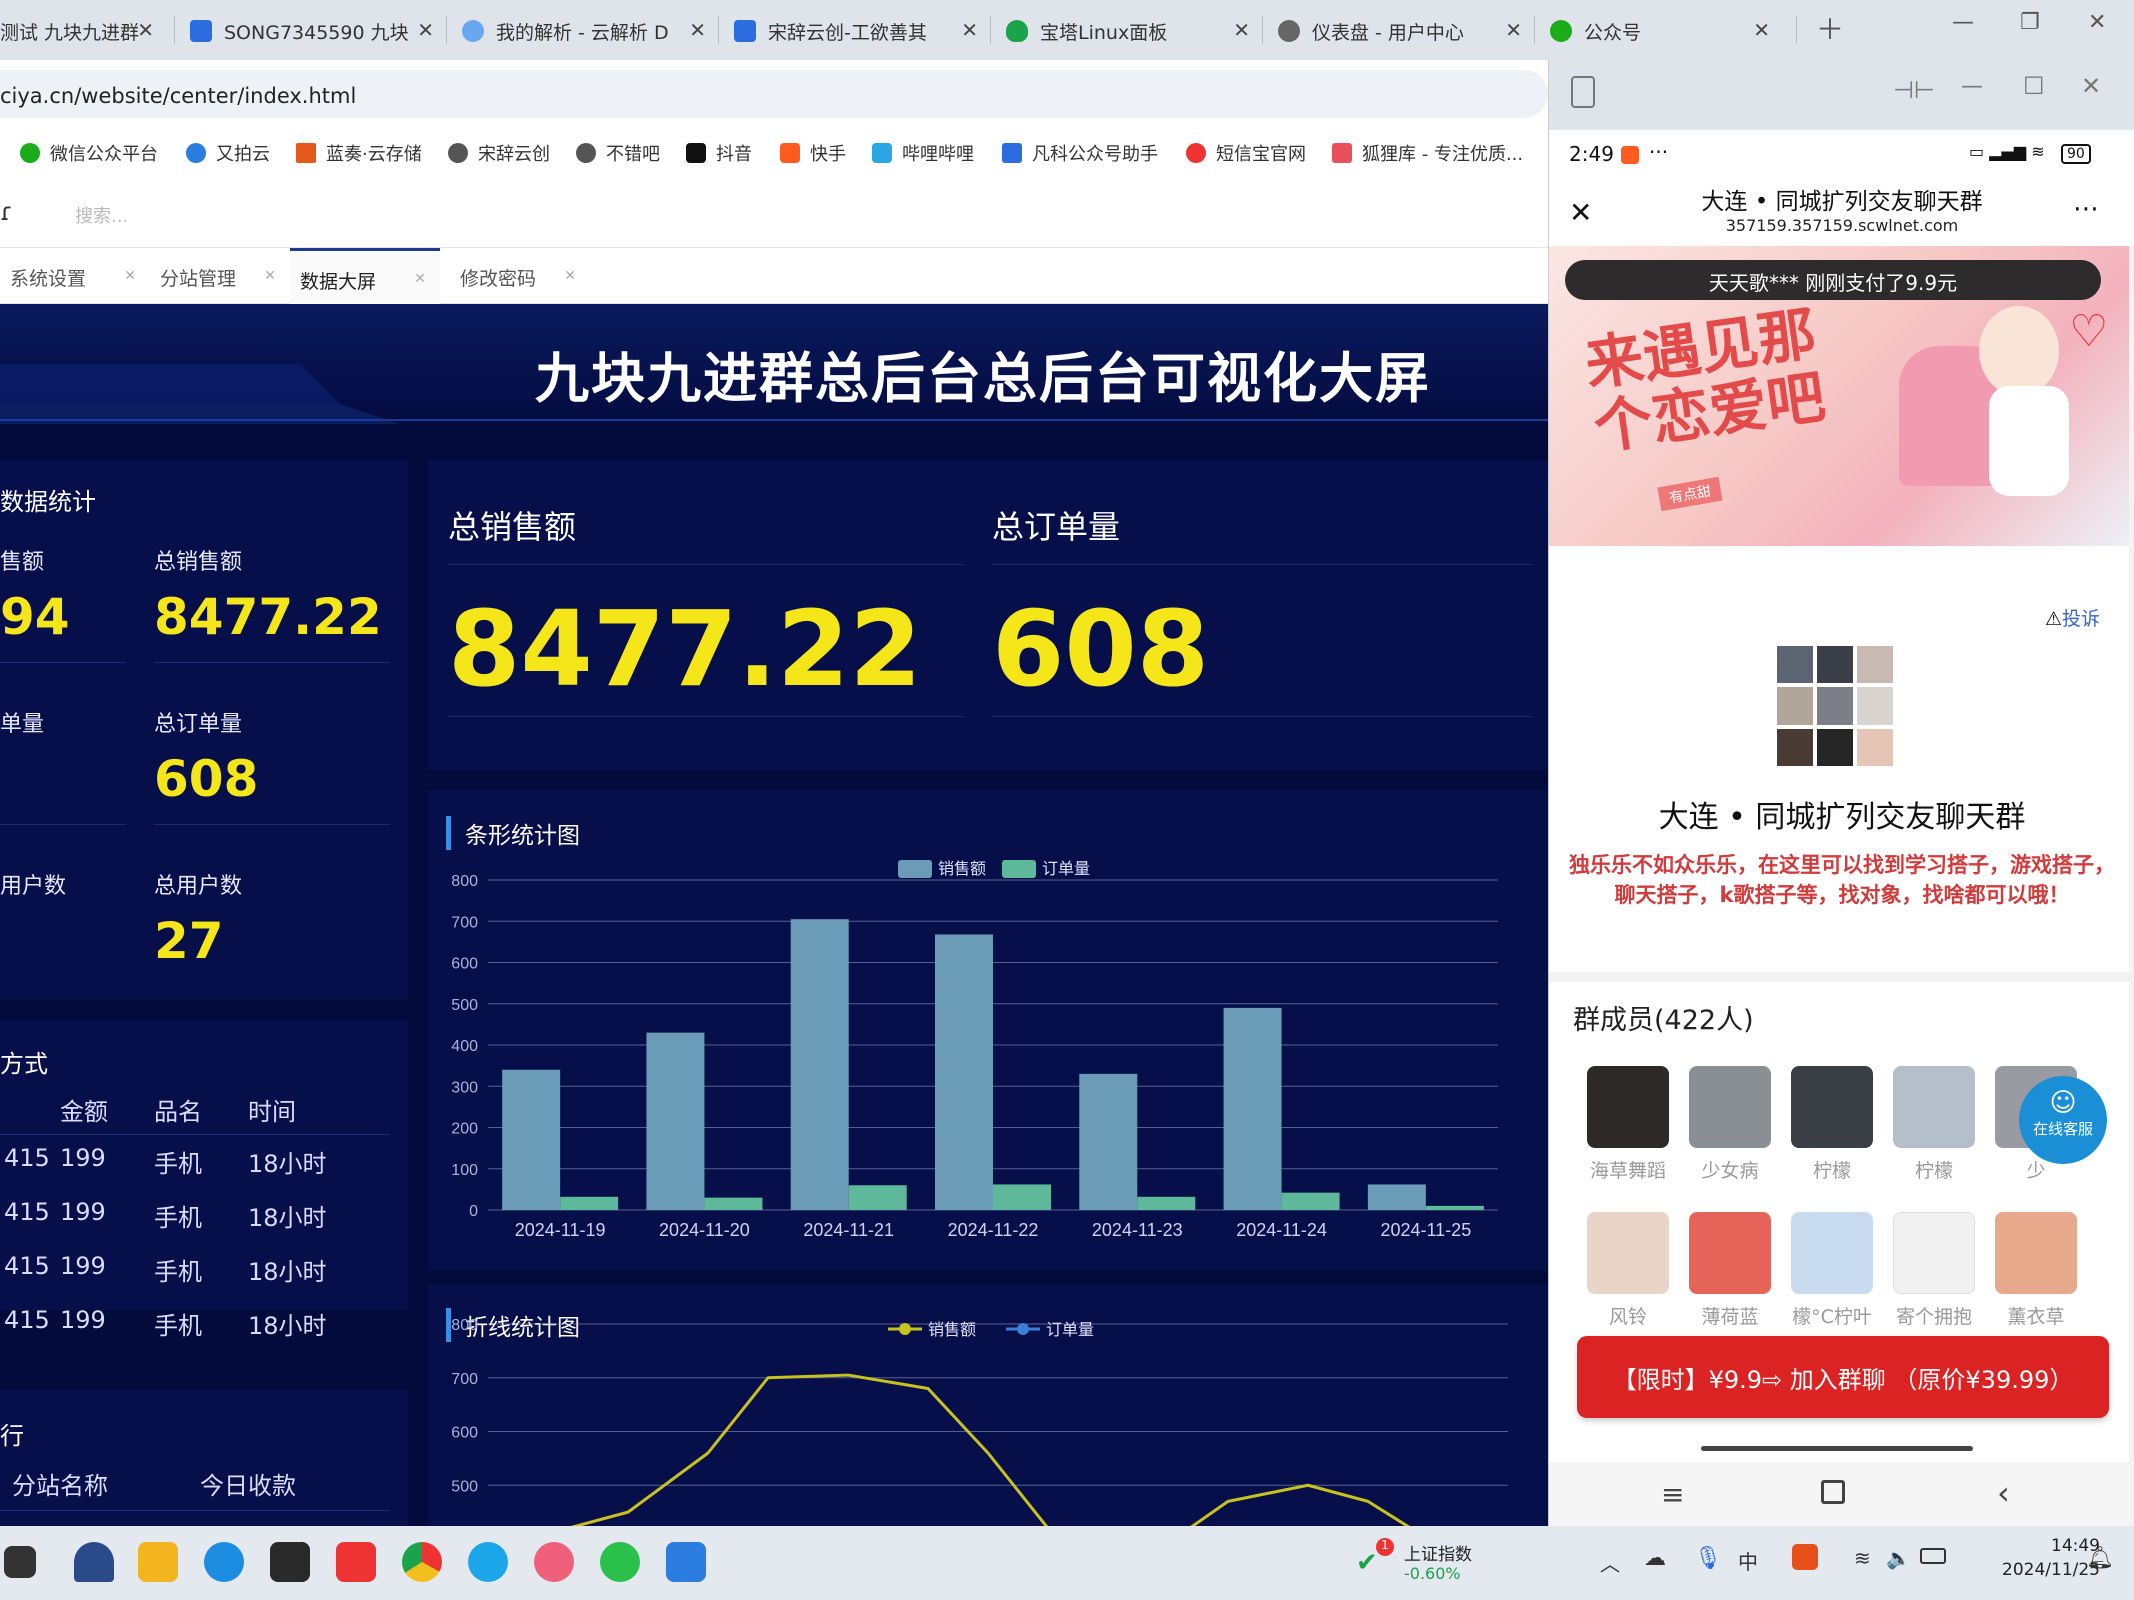 This screenshot has width=2134, height=1600. I want to click on chrome-icon, so click(422, 1562).